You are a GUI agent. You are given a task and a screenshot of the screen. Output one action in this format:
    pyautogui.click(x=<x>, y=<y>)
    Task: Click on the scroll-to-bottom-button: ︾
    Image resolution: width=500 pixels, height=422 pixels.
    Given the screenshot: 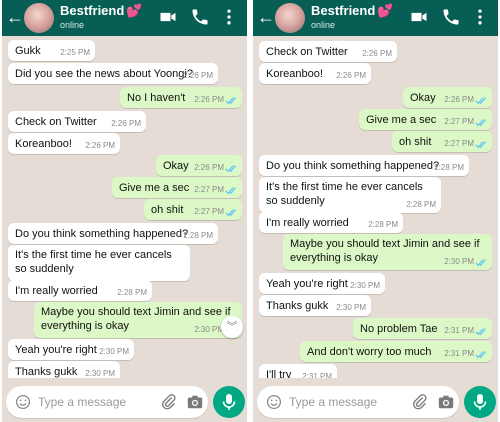 What is the action you would take?
    pyautogui.click(x=232, y=327)
    